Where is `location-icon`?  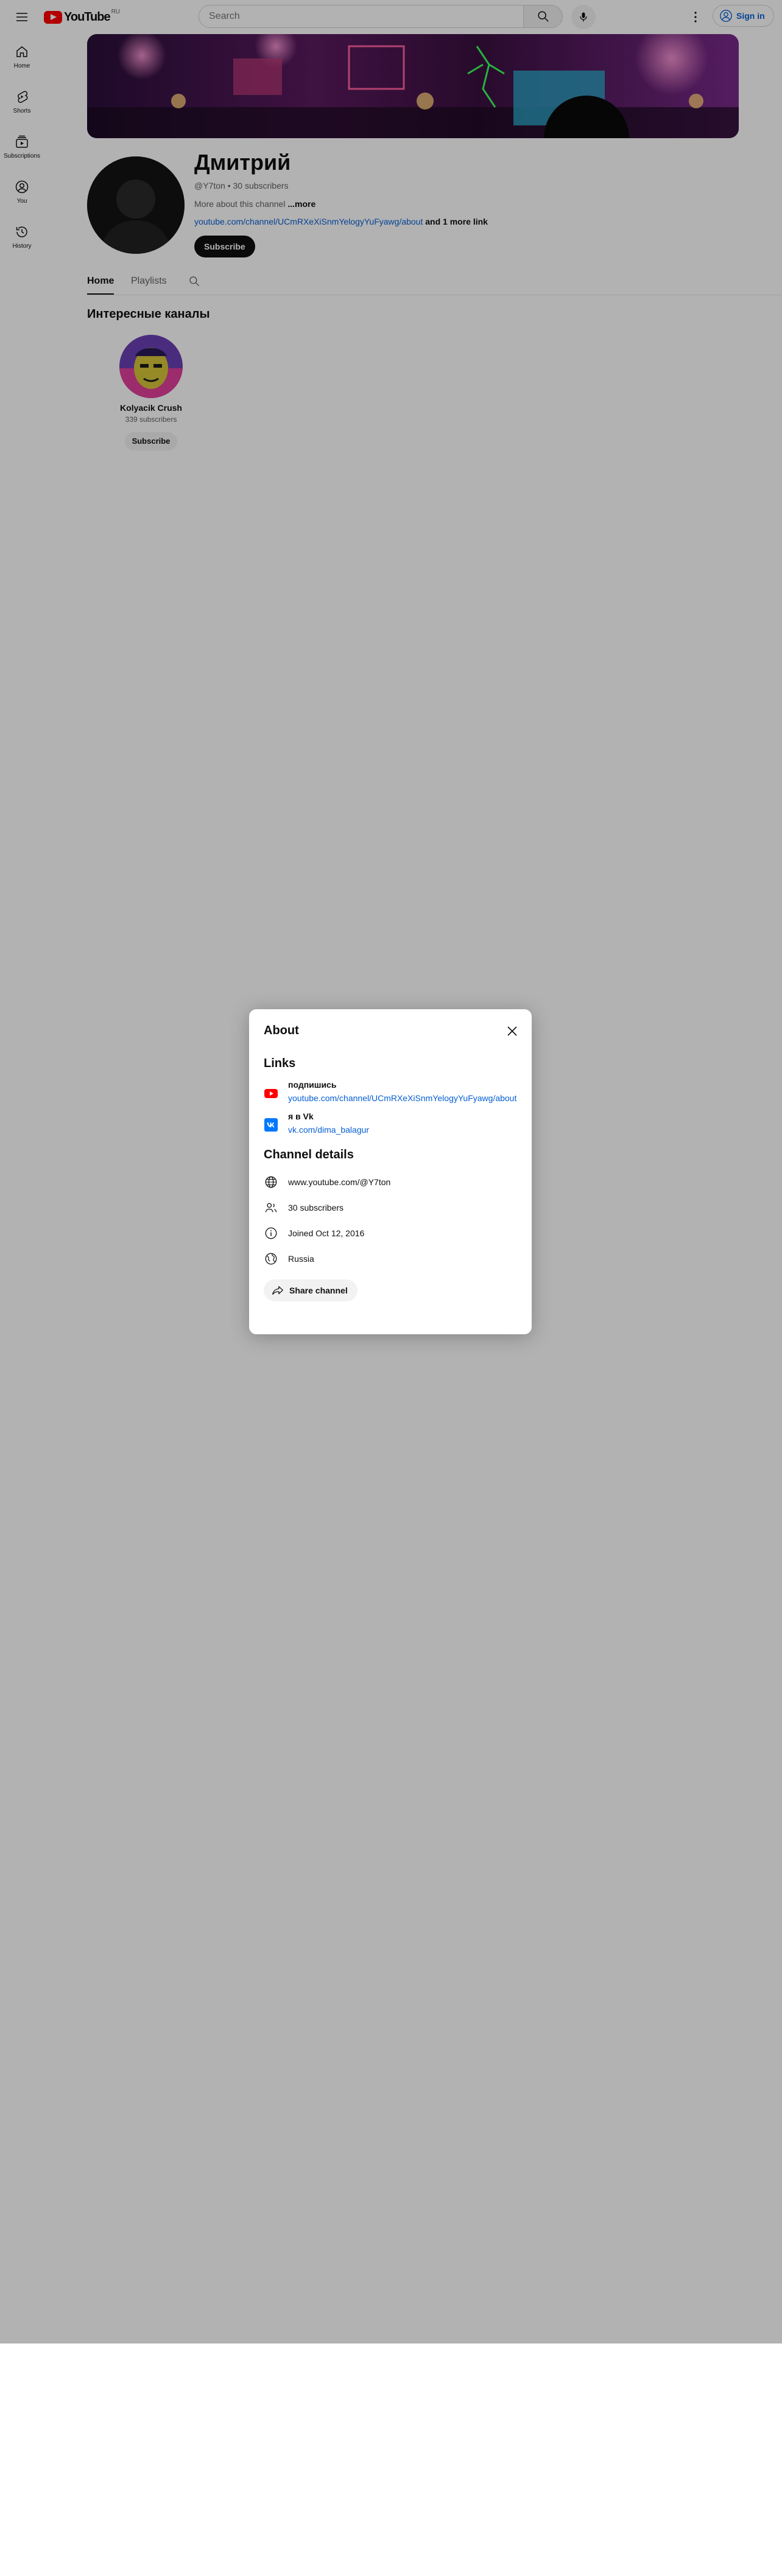 location-icon is located at coordinates (271, 1258).